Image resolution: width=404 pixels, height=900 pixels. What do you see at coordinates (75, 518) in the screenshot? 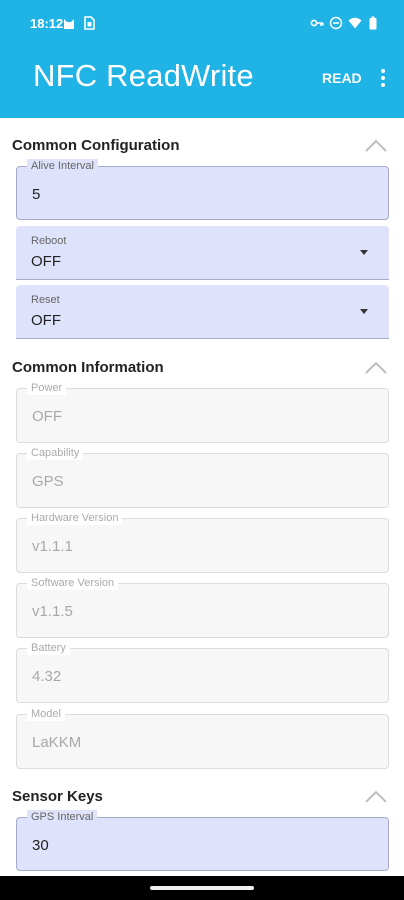
I see `hardware-version-label: Hardware Version` at bounding box center [75, 518].